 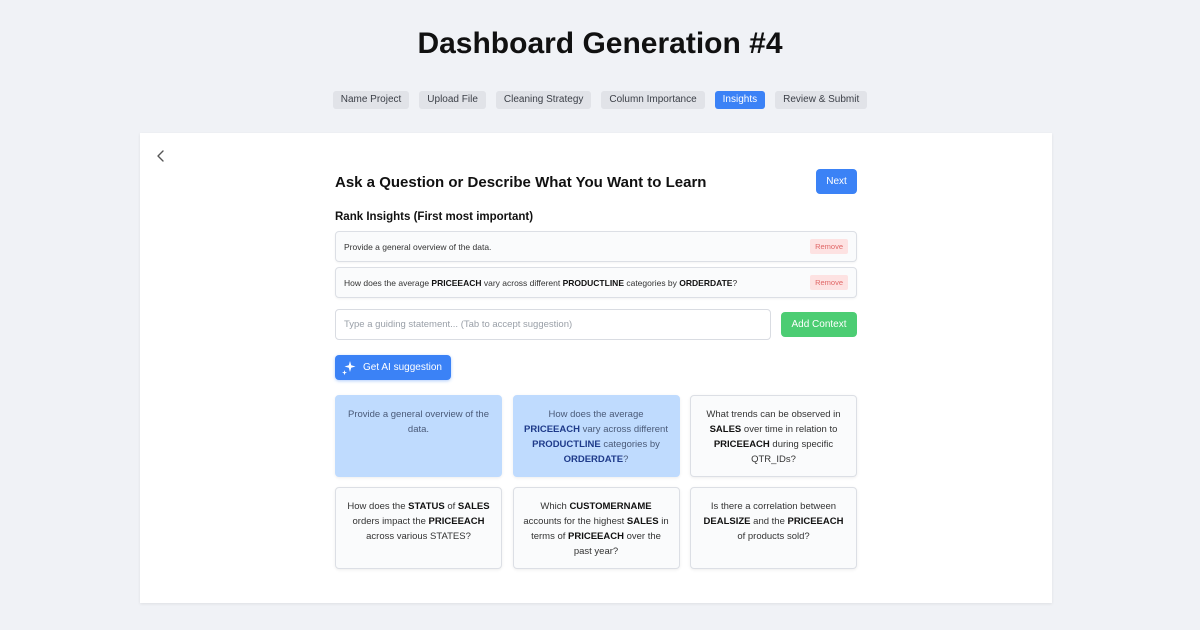 I want to click on rank-insights-title: Rank Insights (First most important), so click(x=434, y=217).